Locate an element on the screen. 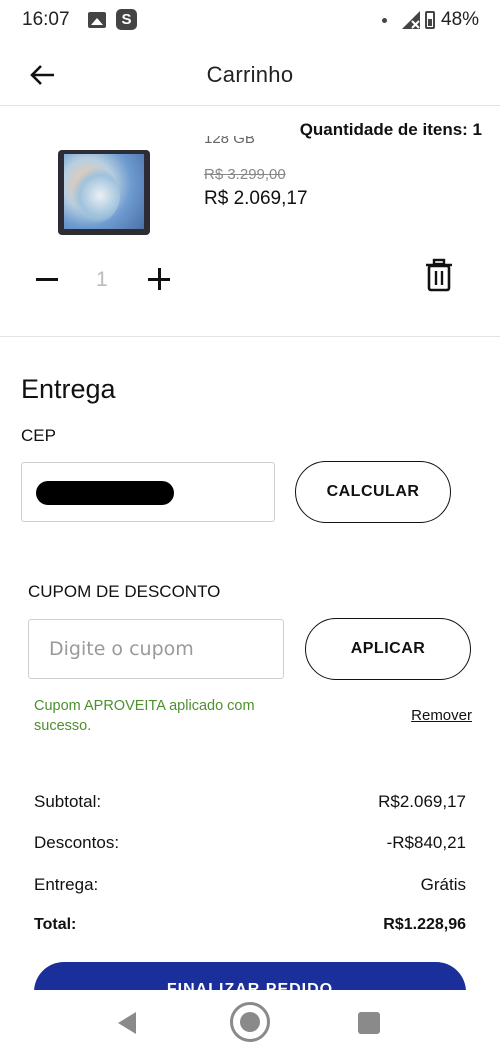 Image resolution: width=500 pixels, height=1056 pixels. status-time: 16:07 is located at coordinates (46, 19).